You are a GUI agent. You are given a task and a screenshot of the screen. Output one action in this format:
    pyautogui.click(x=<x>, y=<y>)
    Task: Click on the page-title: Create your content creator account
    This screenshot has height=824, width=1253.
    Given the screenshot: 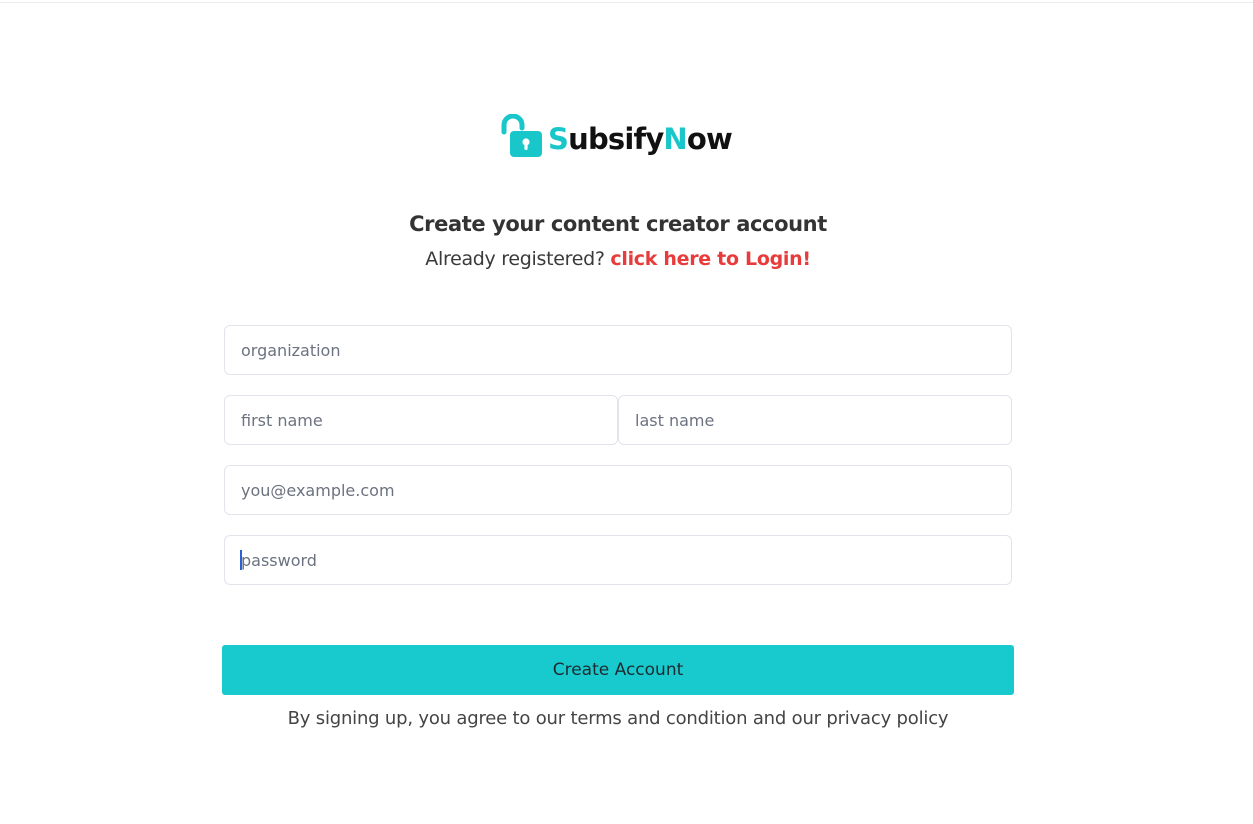 What is the action you would take?
    pyautogui.click(x=618, y=224)
    